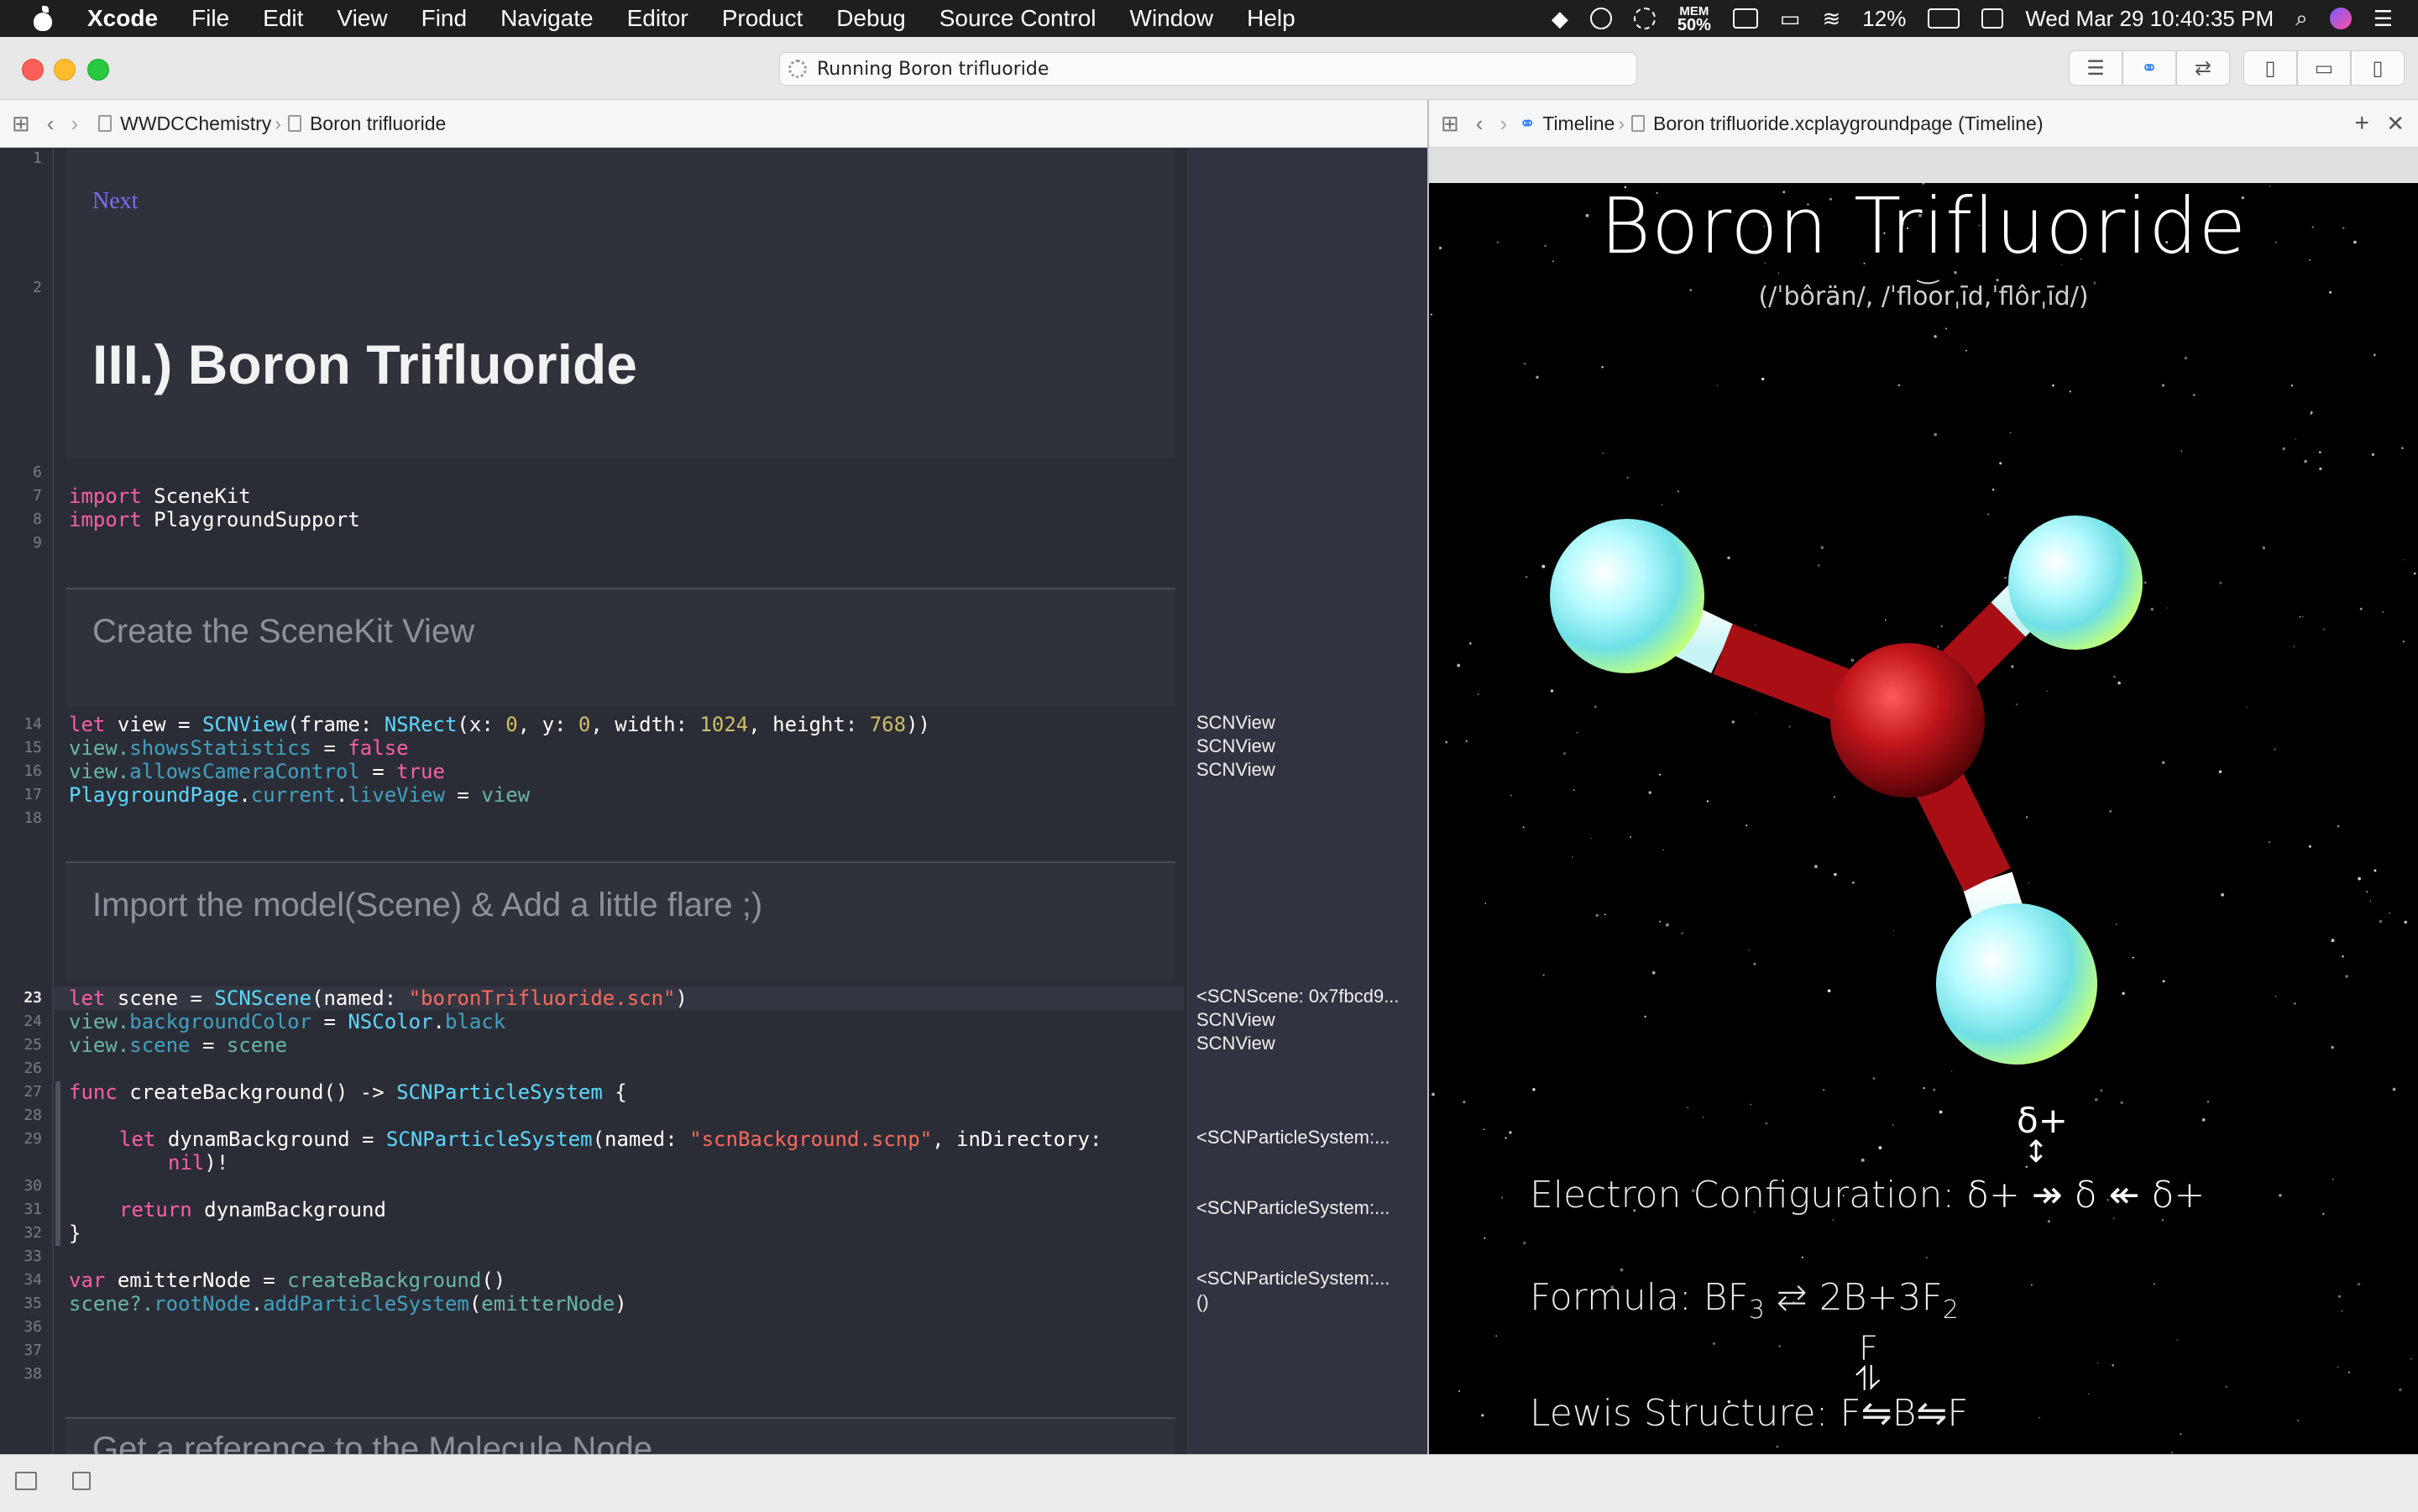  Describe the element at coordinates (2378, 68) in the screenshot. I see `utilities-toggle-button: ▯` at that location.